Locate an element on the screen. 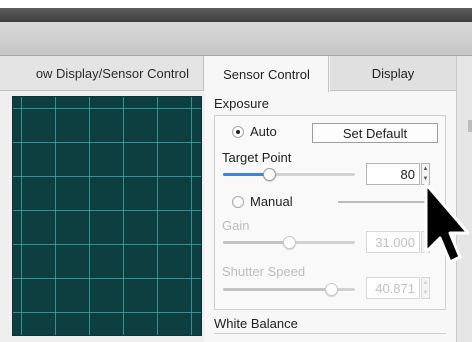 Image resolution: width=472 pixels, height=342 pixels. window-toolbar is located at coordinates (236, 39).